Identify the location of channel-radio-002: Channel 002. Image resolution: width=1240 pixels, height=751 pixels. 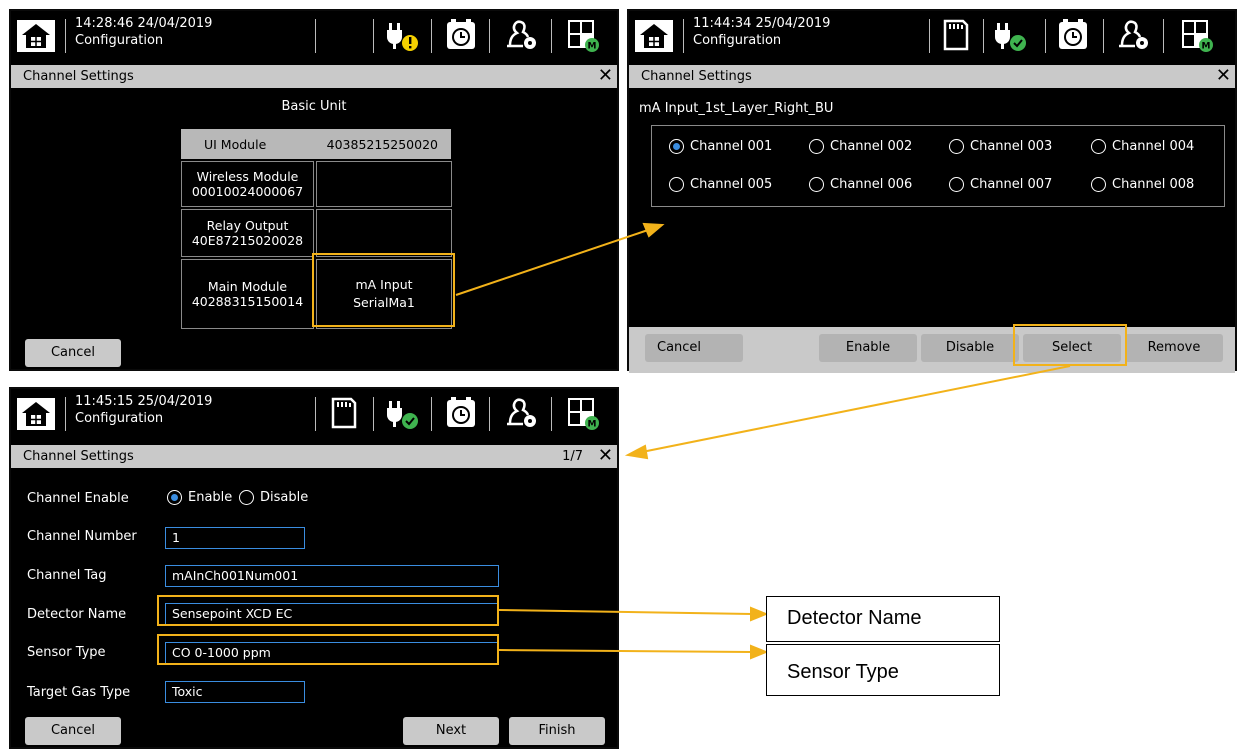
(860, 146).